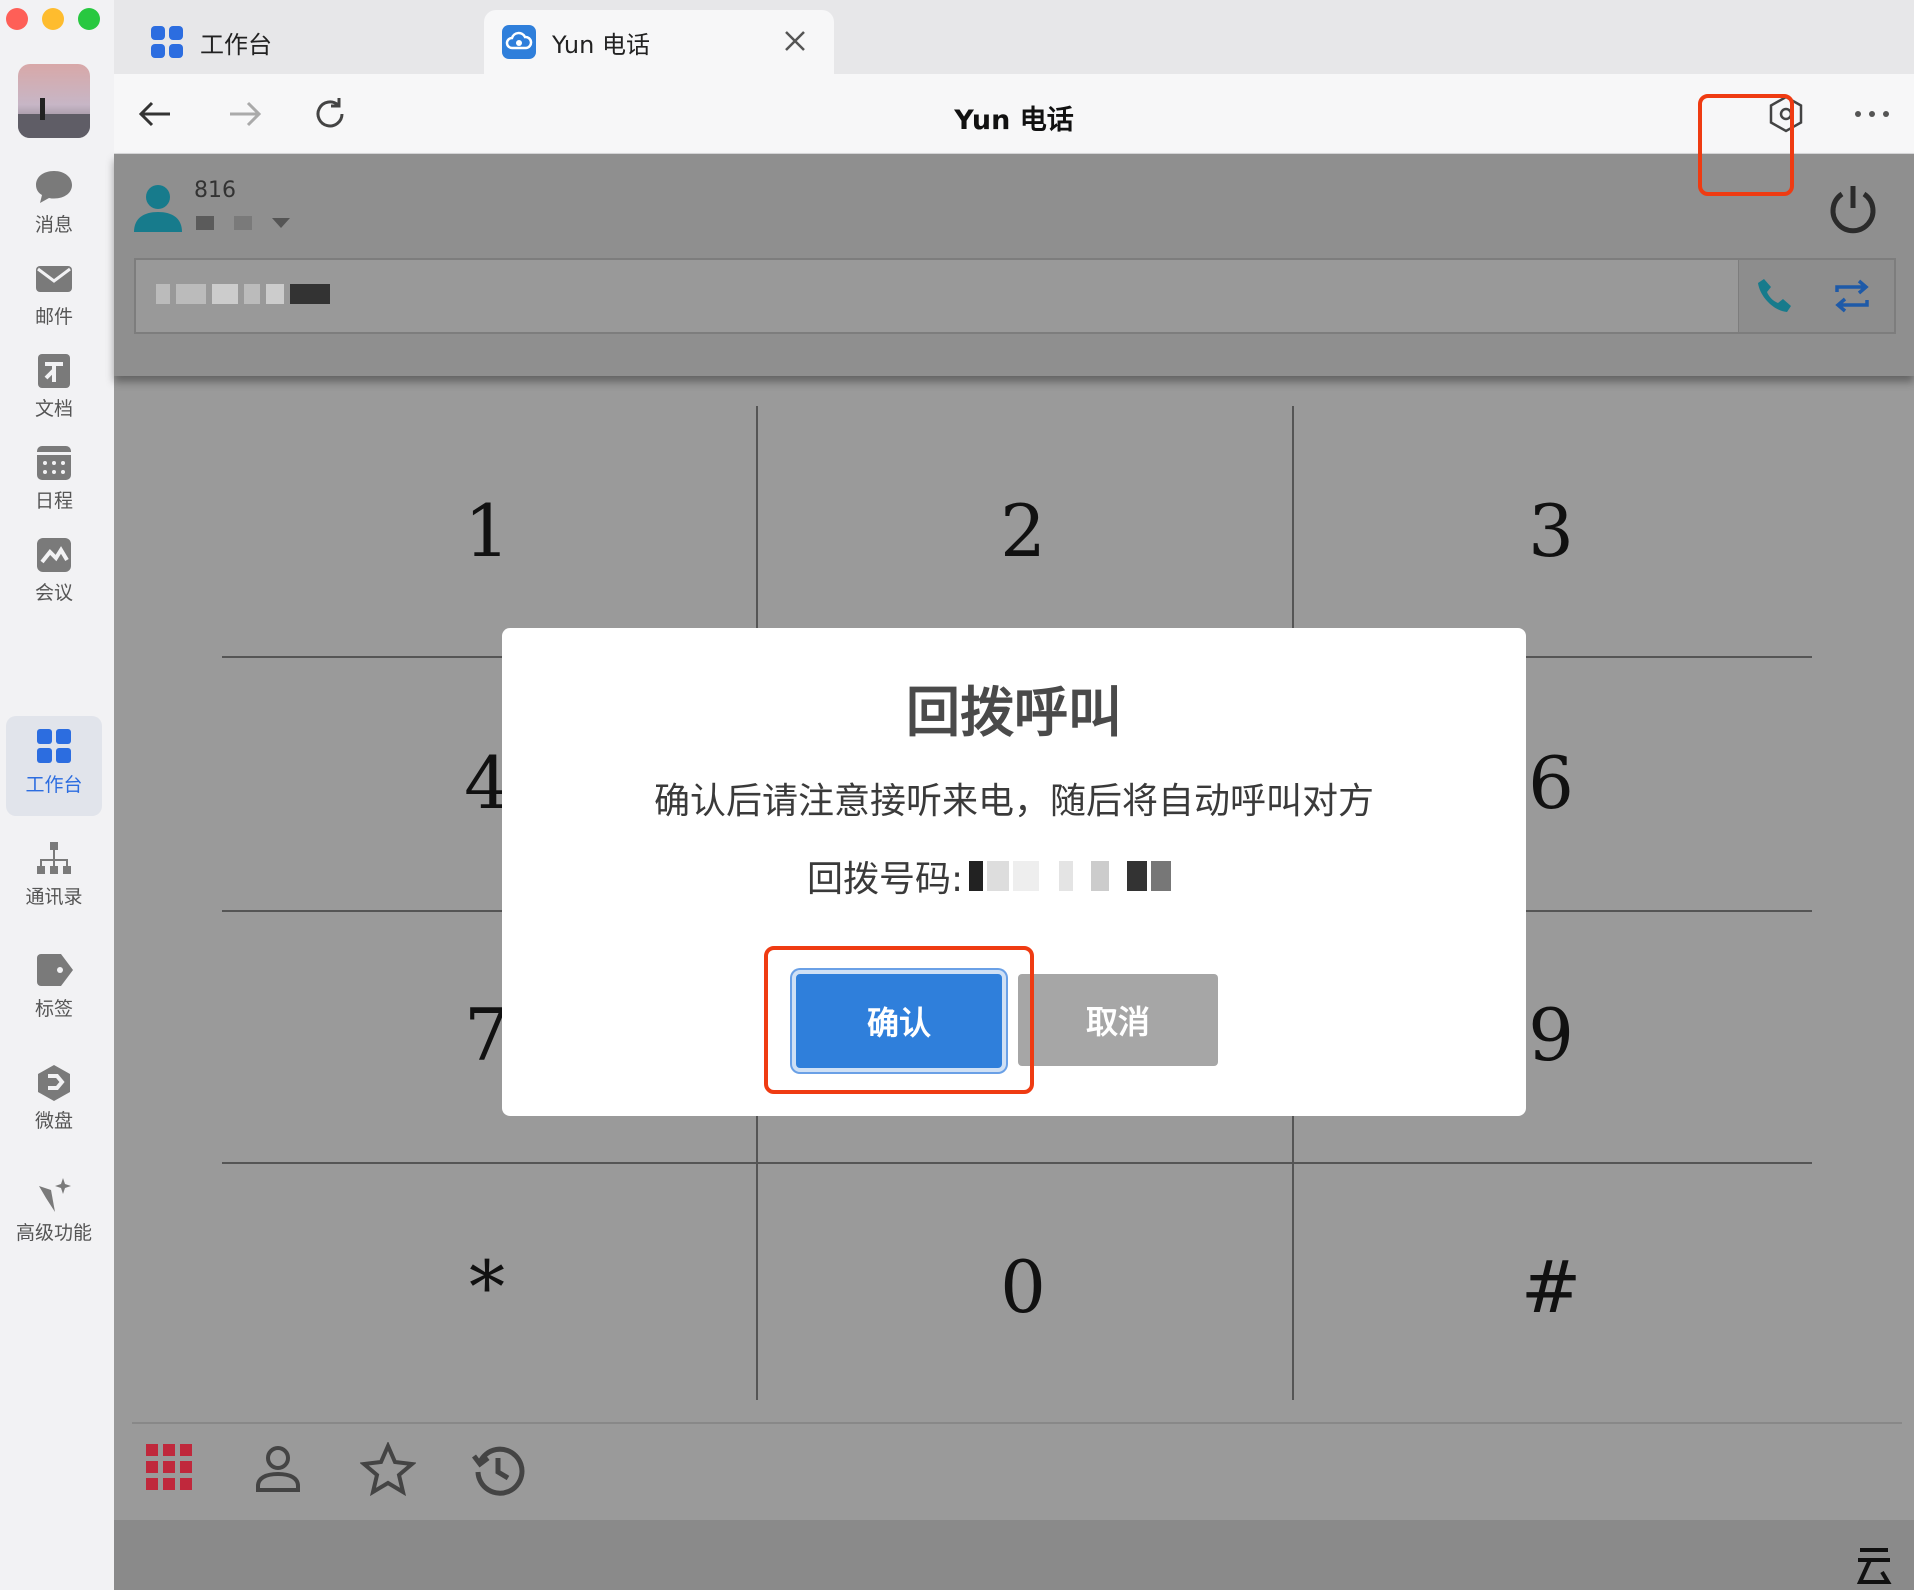 Image resolution: width=1914 pixels, height=1590 pixels. I want to click on sidebar-item-label: 会议, so click(53, 593).